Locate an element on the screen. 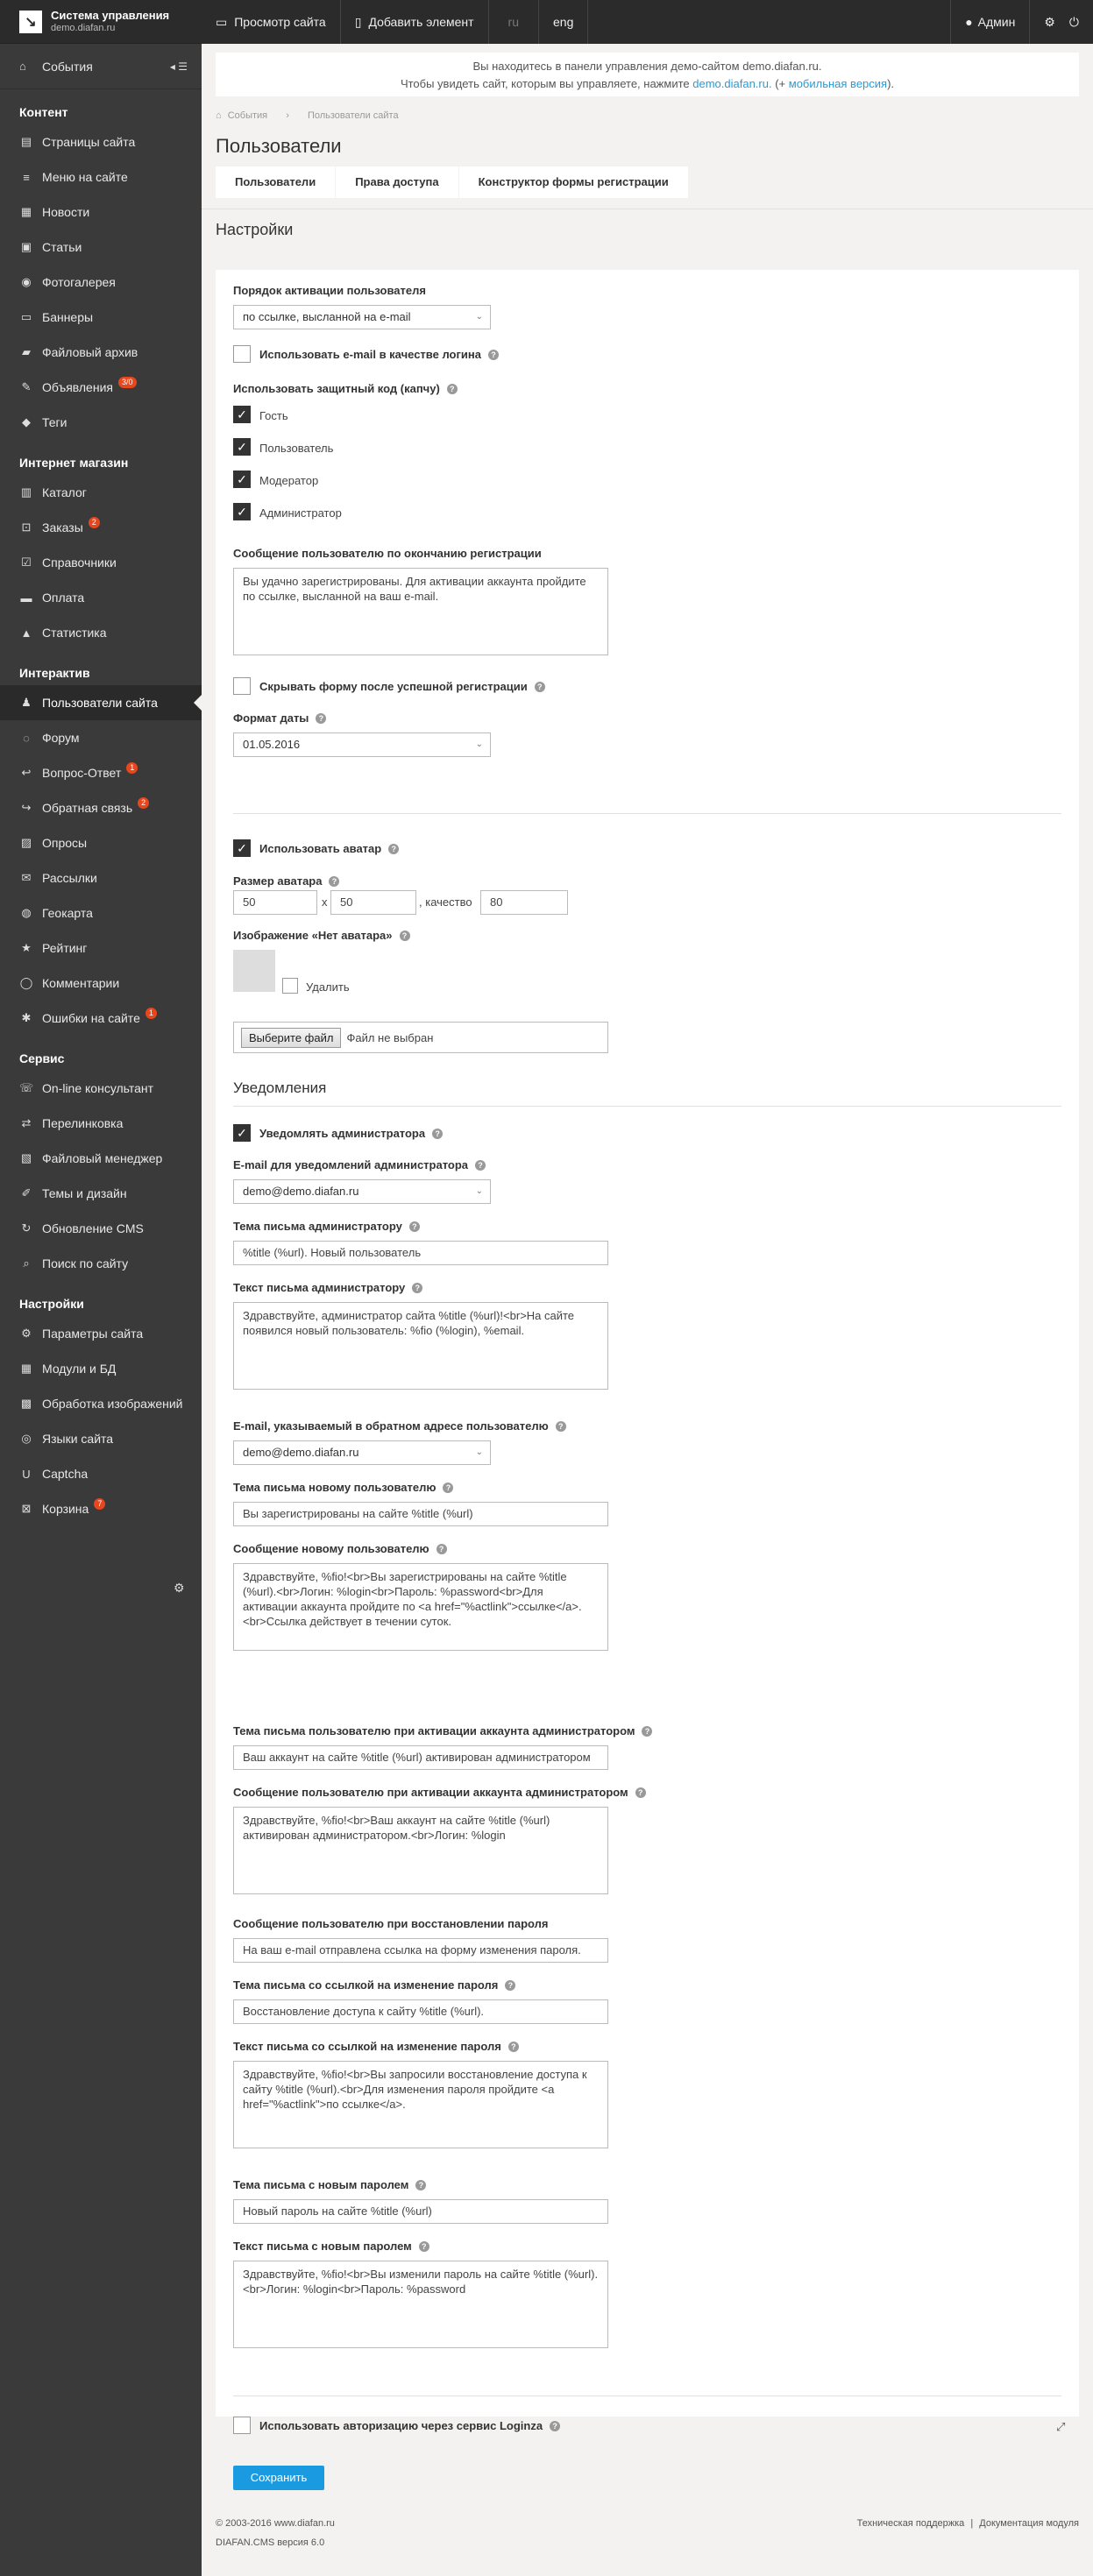 This screenshot has height=2576, width=1093. sidebar-item: ♟ Пользователи сайта is located at coordinates (101, 702).